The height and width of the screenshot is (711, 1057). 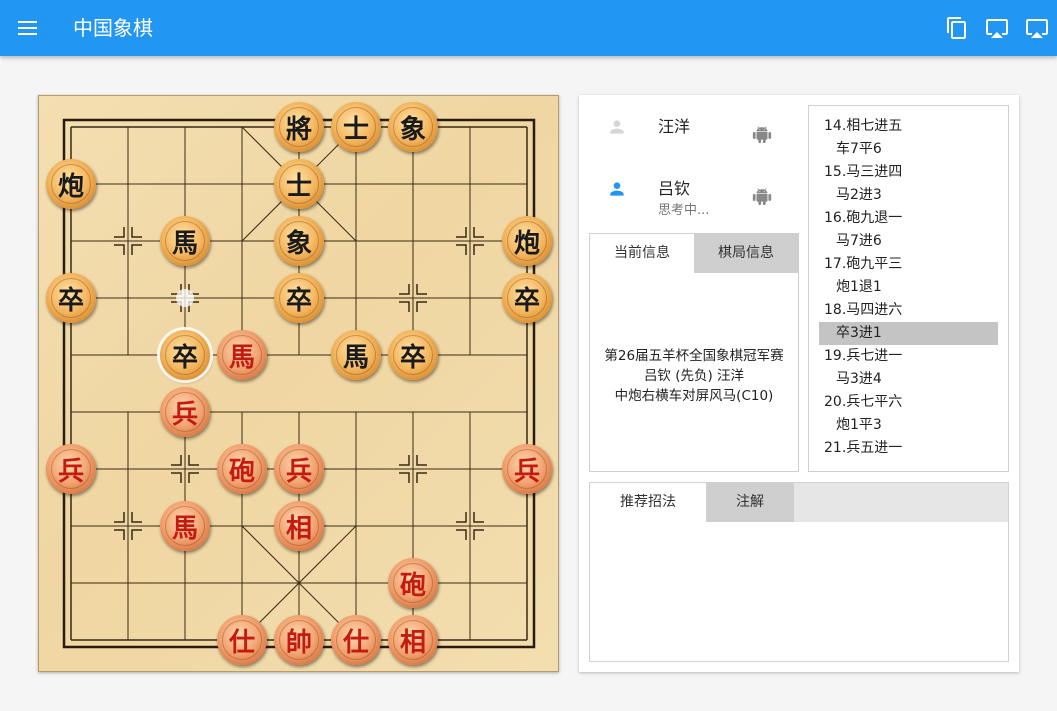 I want to click on move-item: 17.砲九平三, so click(x=908, y=264).